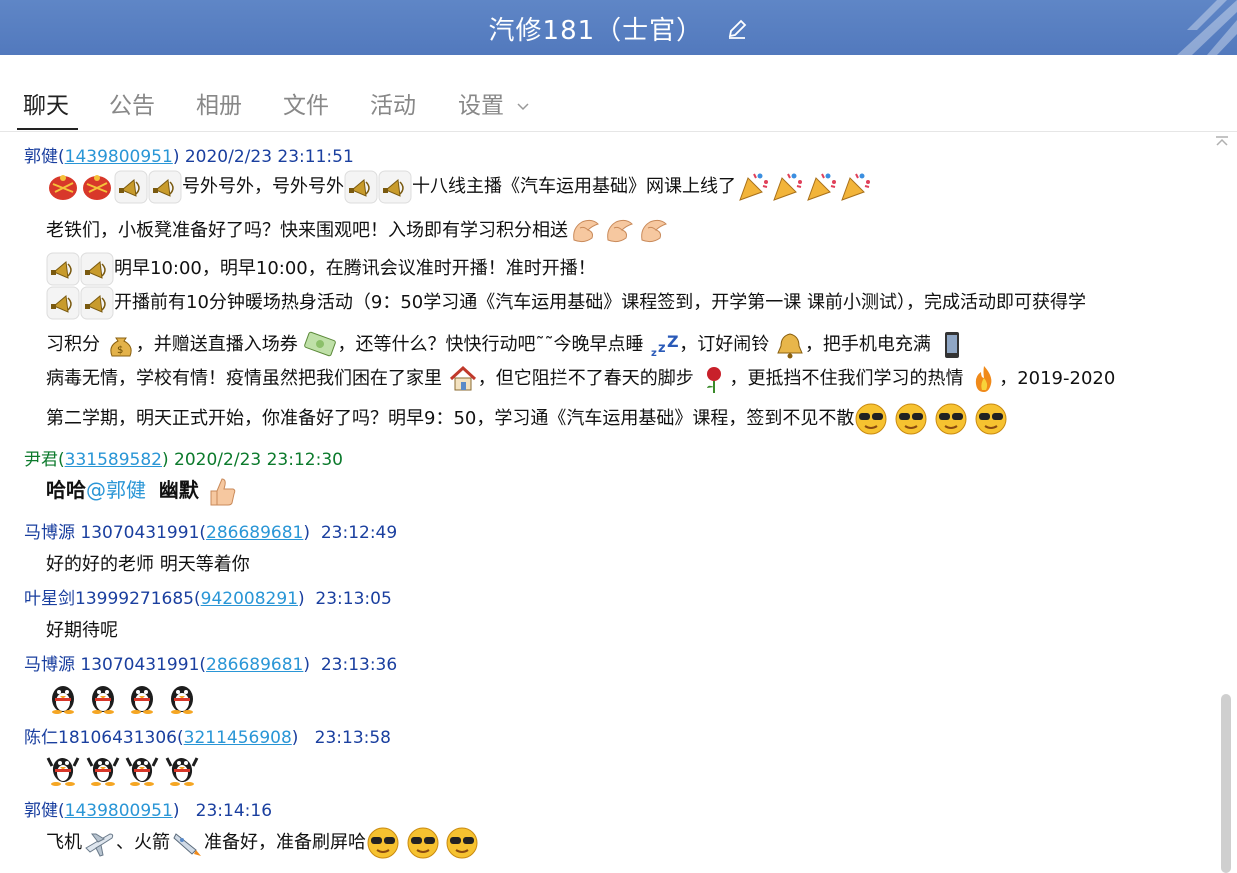  What do you see at coordinates (393, 103) in the screenshot?
I see `tab-activity: 活动` at bounding box center [393, 103].